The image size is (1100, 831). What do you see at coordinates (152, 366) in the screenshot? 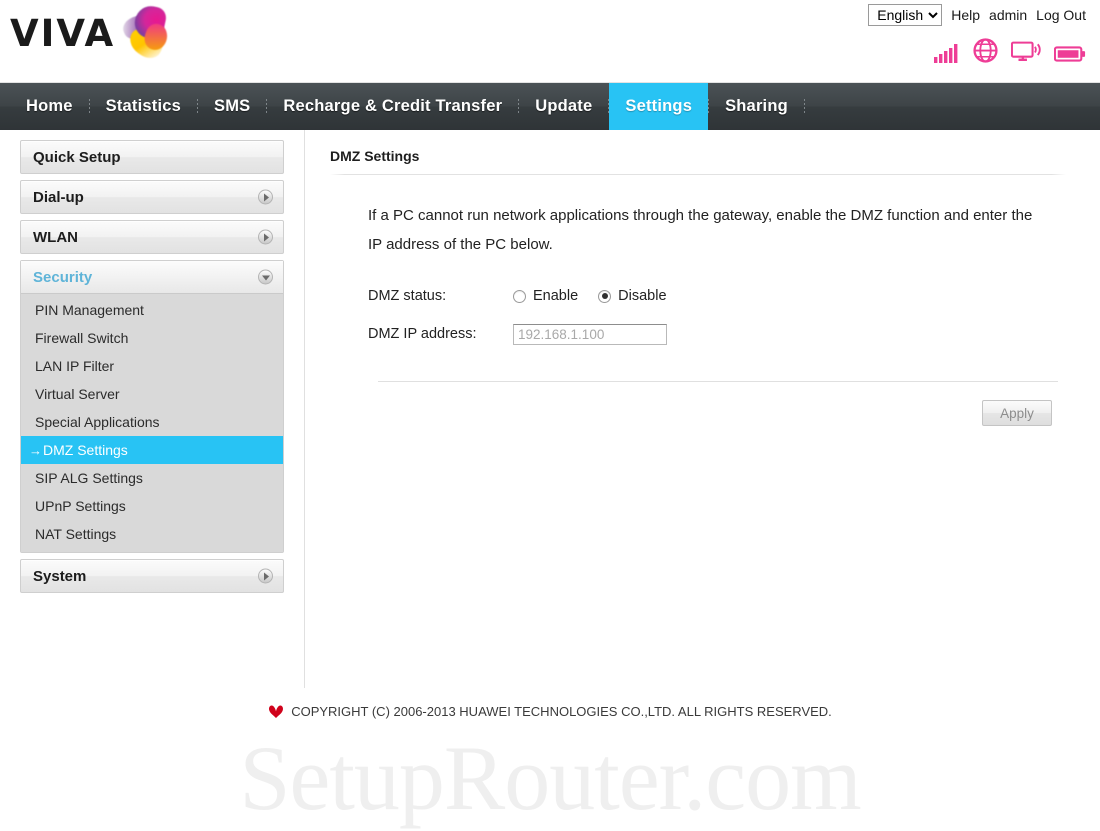
I see `sidebar-item-lan-ip-filter: LAN IP Filter` at bounding box center [152, 366].